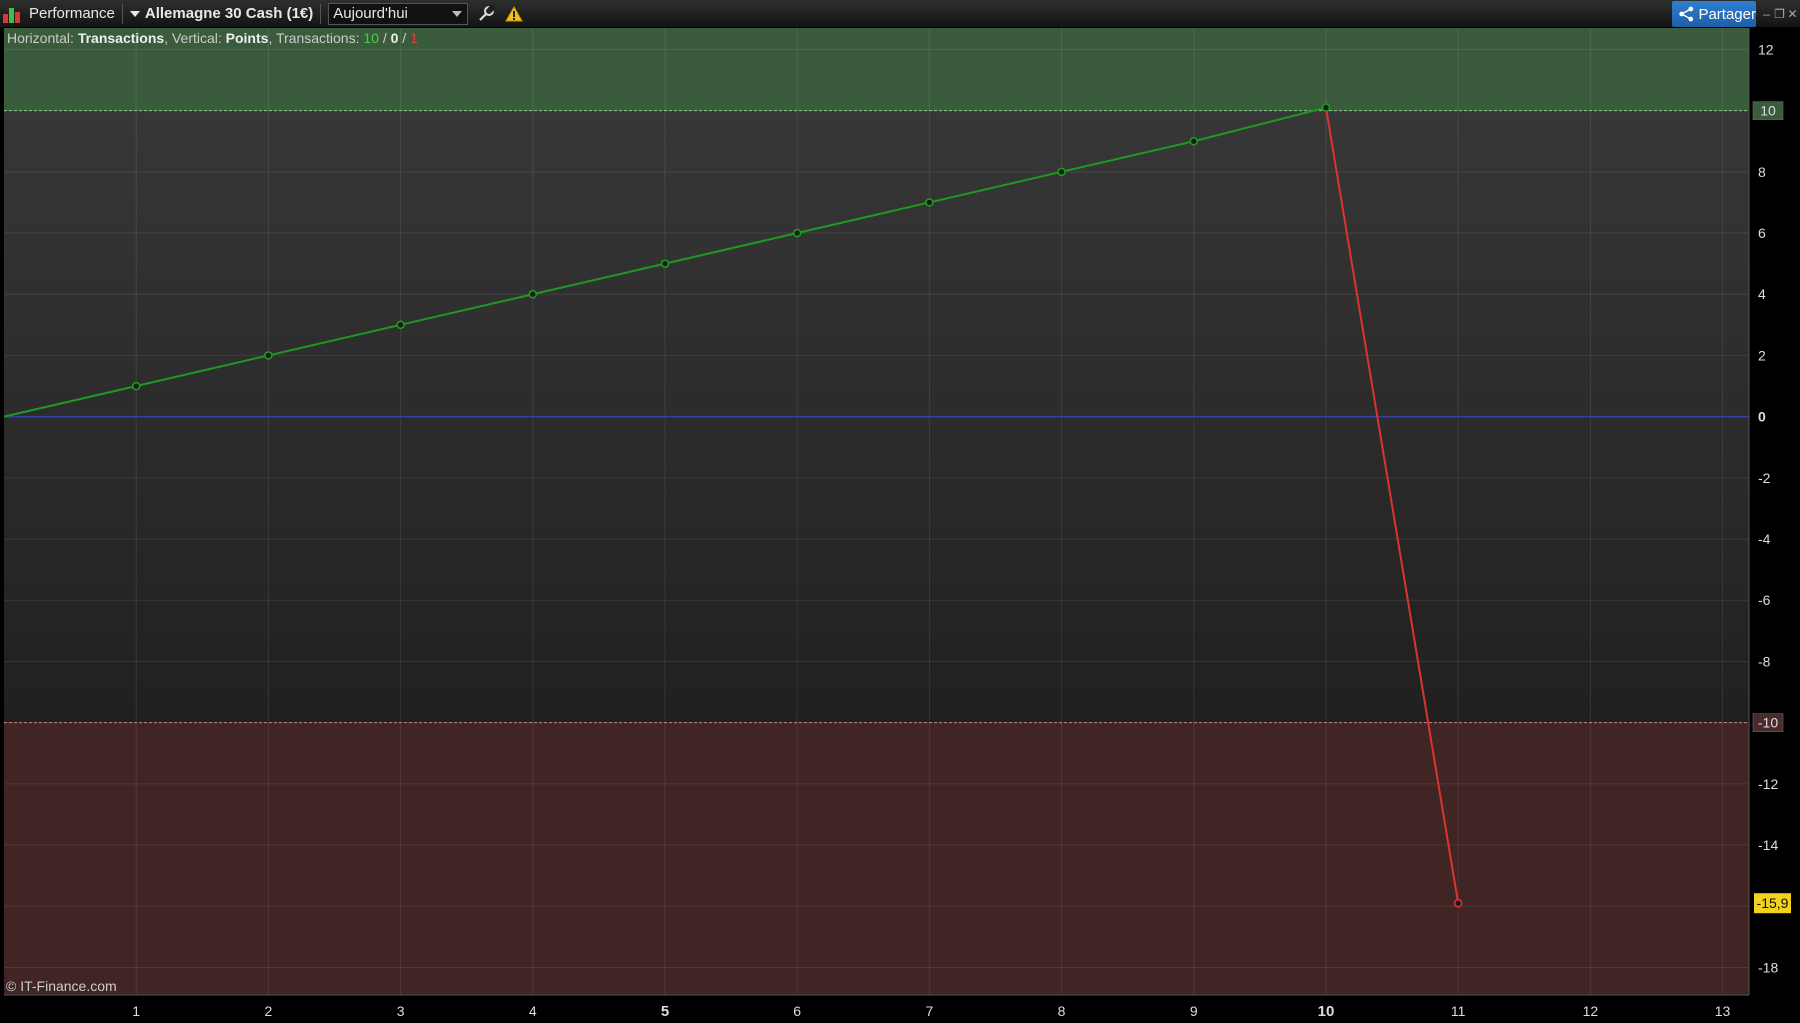 Image resolution: width=1800 pixels, height=1023 pixels. I want to click on x-tick-label: 6, so click(797, 1011).